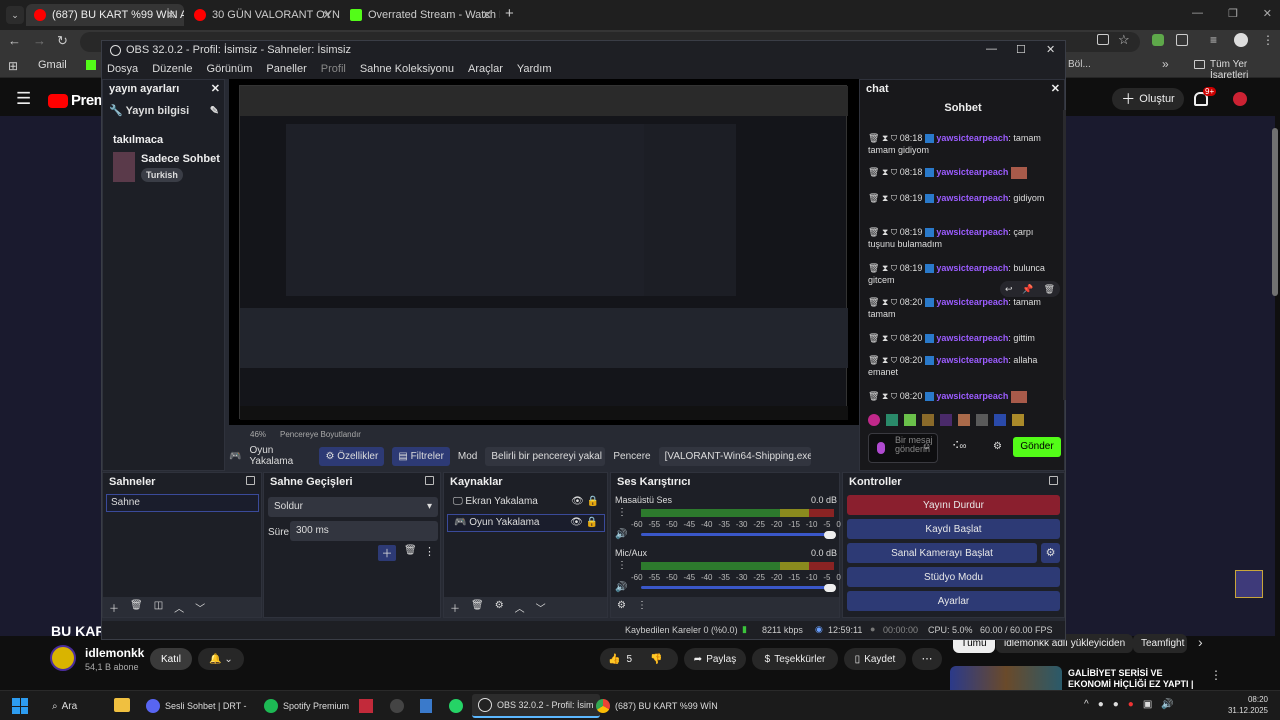 The width and height of the screenshot is (1280, 720). What do you see at coordinates (881, 448) in the screenshot?
I see `mic-icon` at bounding box center [881, 448].